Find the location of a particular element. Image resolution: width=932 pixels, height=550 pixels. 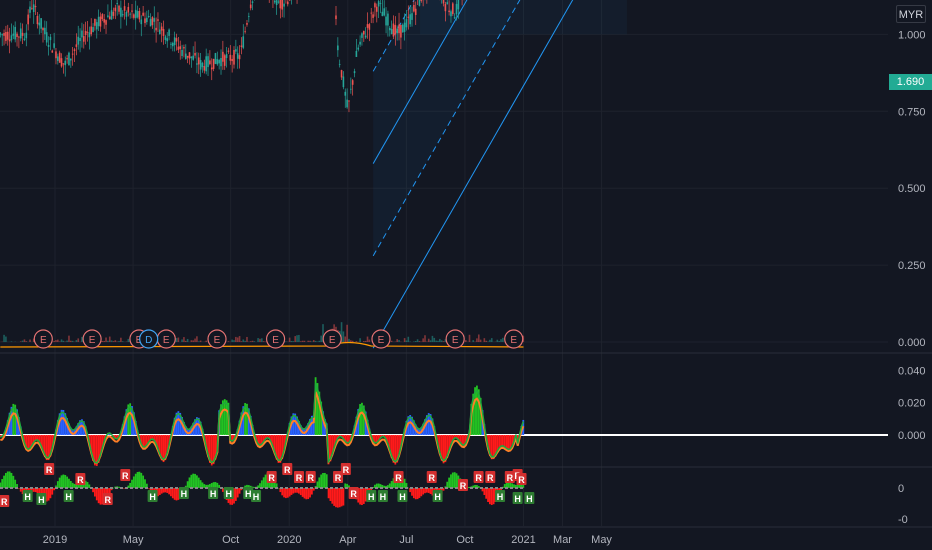

osc1-tick-label: 0.040 is located at coordinates (912, 371).